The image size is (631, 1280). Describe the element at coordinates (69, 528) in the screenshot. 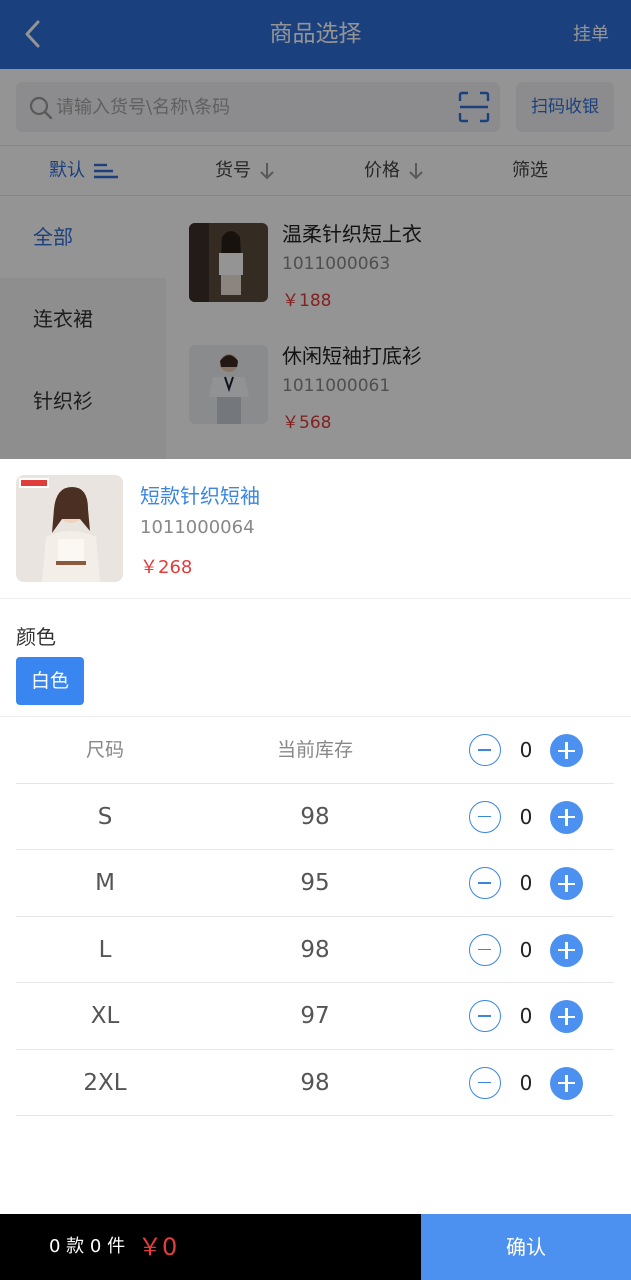

I see `selected-product-image` at that location.